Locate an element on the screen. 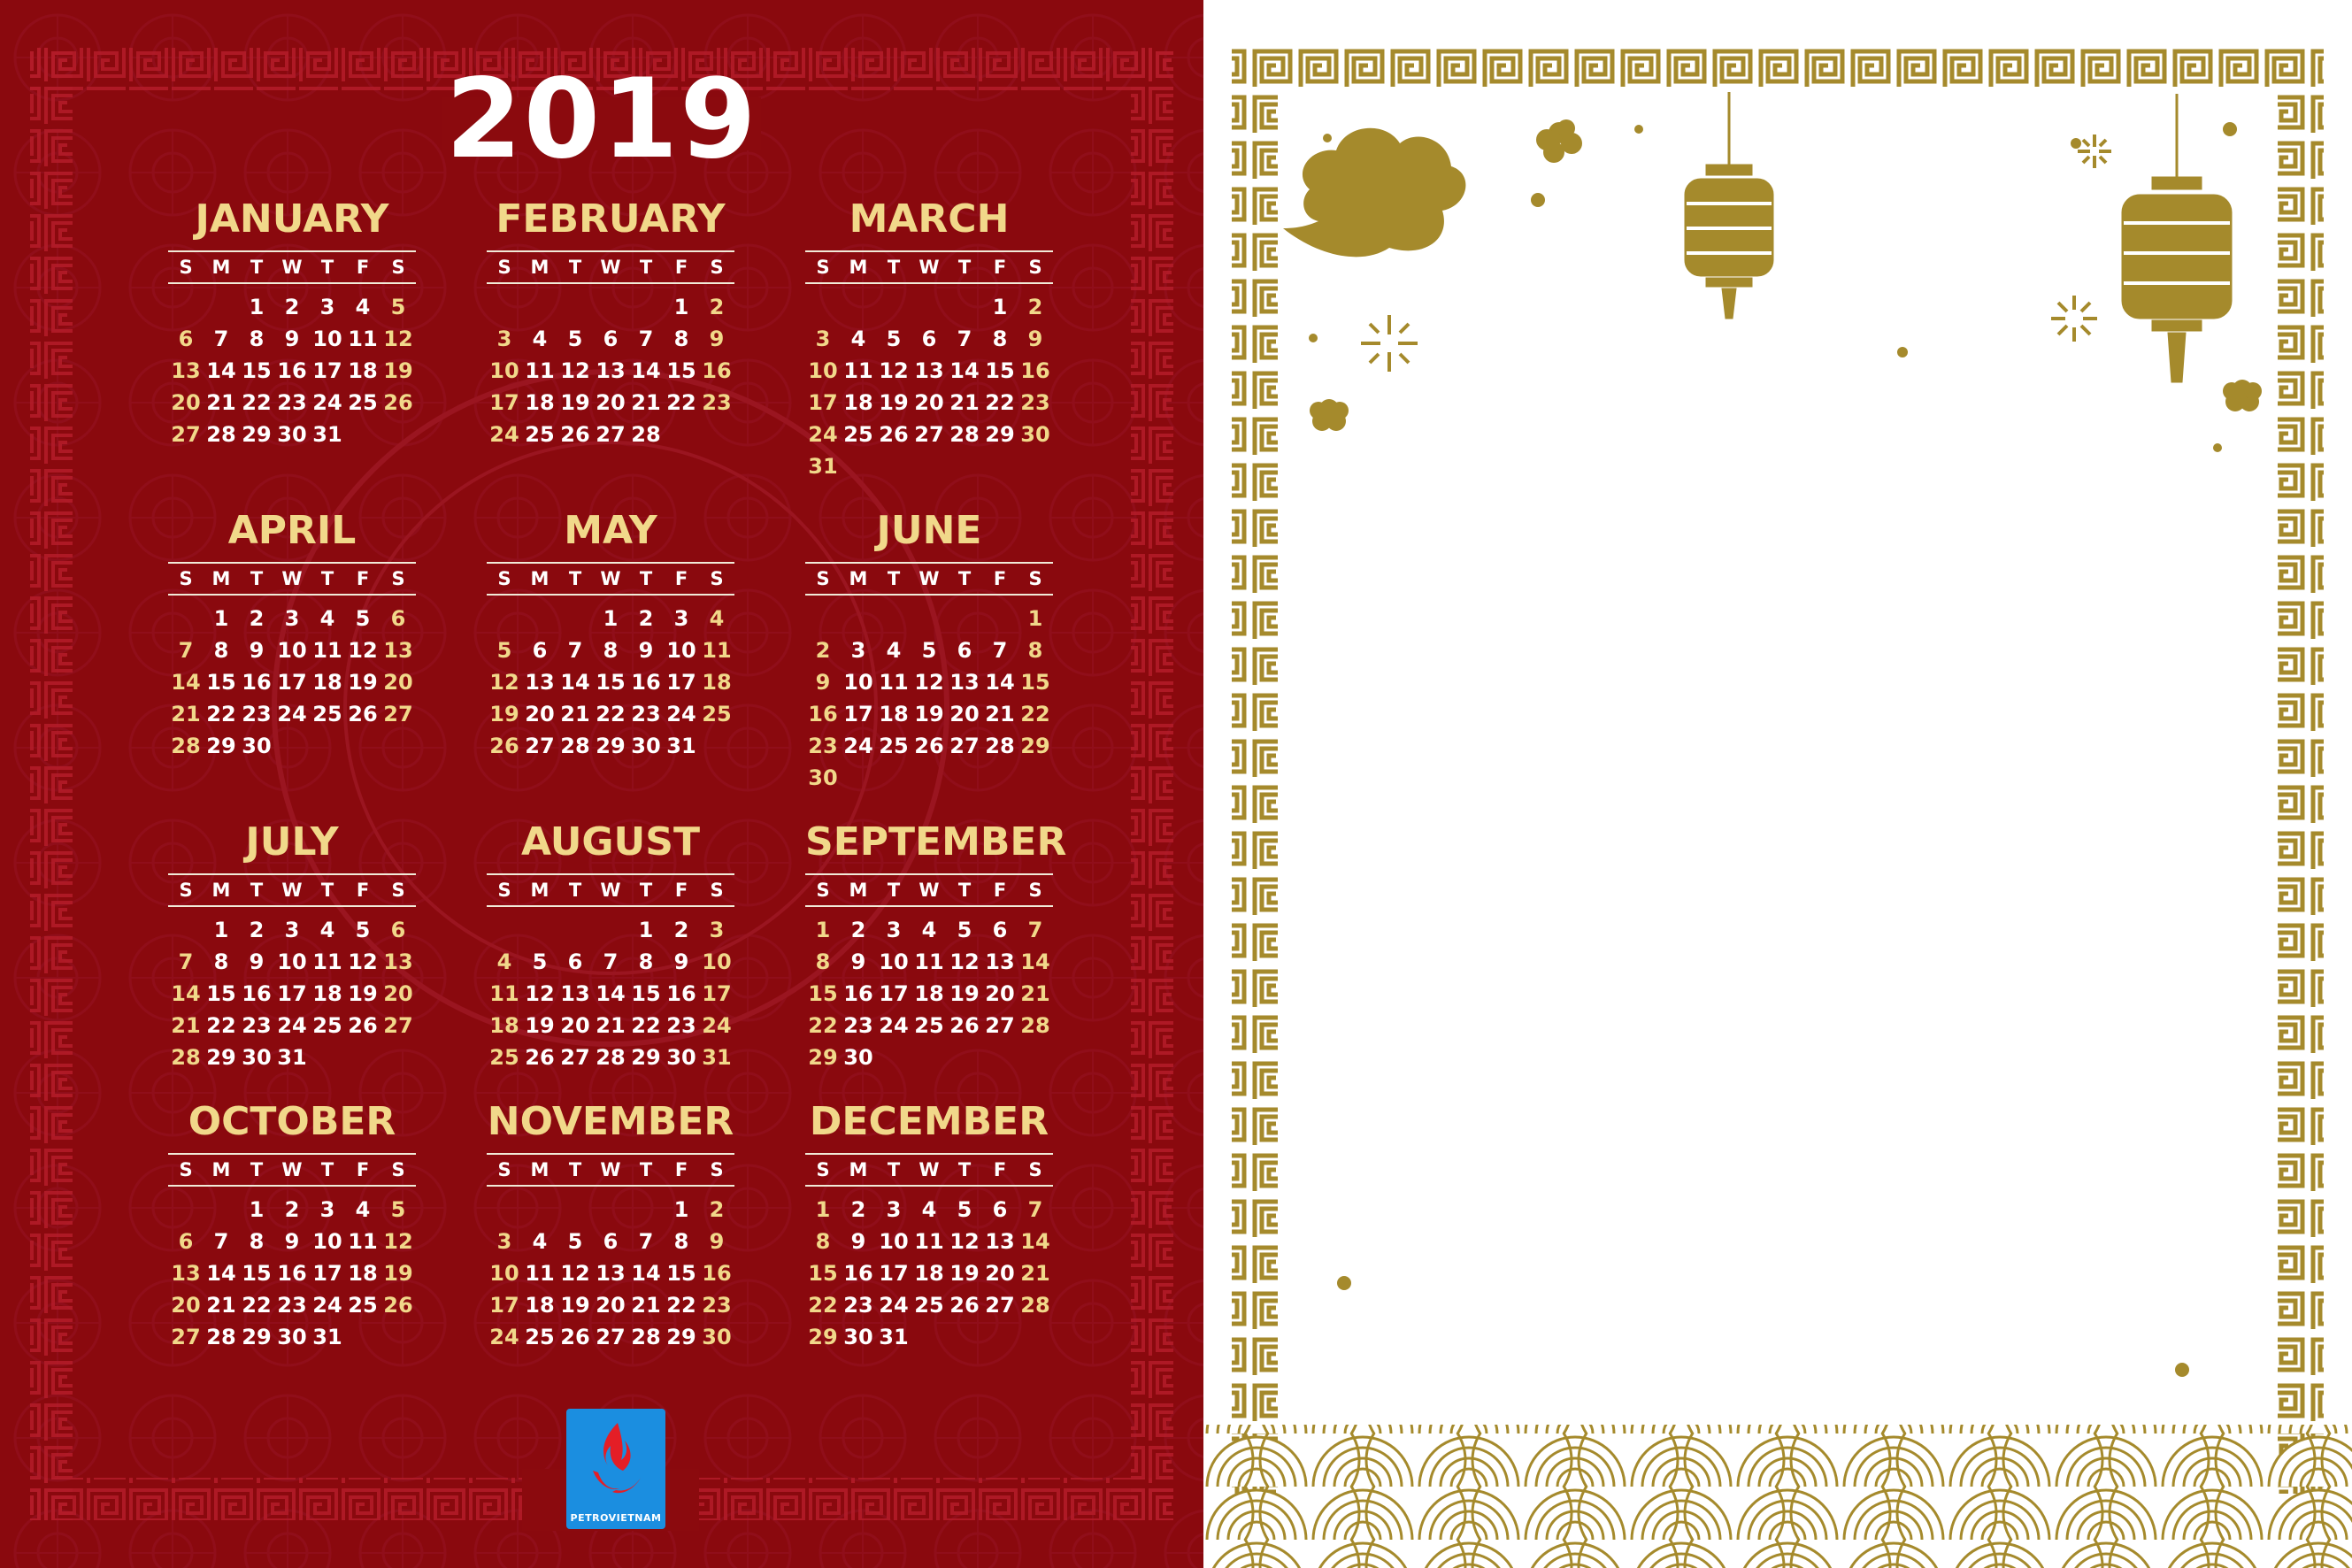  day-cell: 5 is located at coordinates (894, 339).